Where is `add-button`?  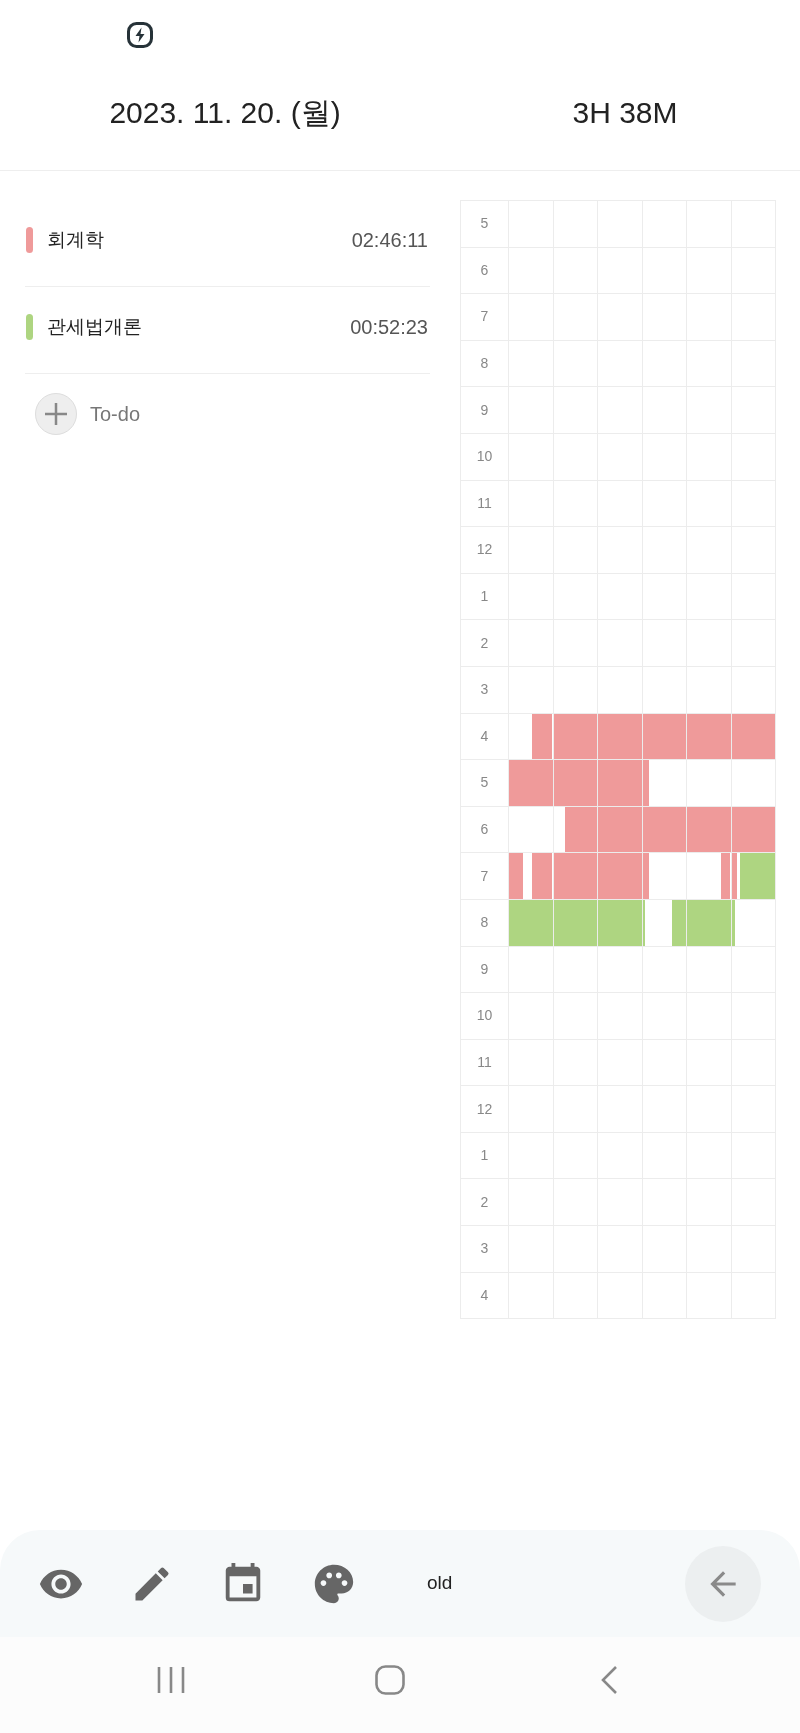 add-button is located at coordinates (56, 414).